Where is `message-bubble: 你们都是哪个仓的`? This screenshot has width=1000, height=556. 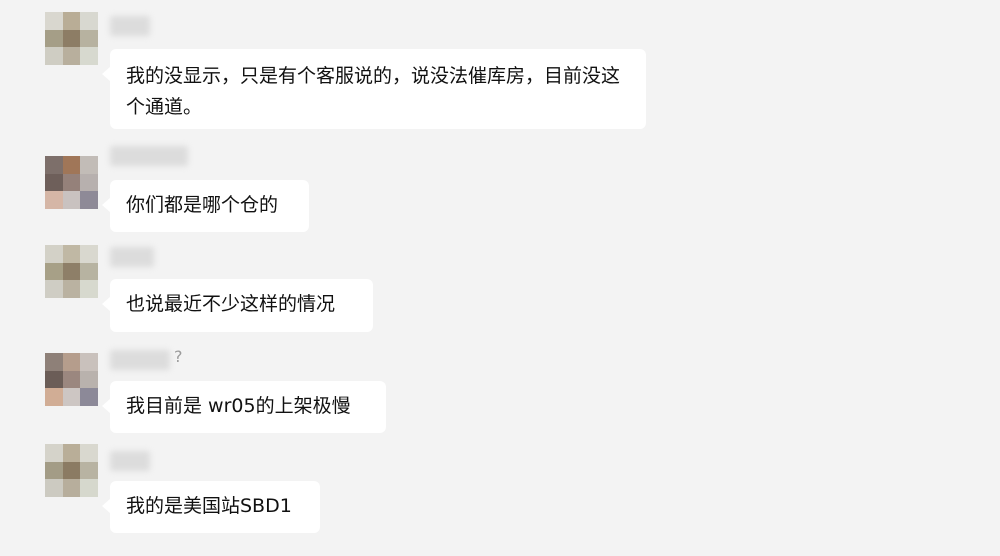 message-bubble: 你们都是哪个仓的 is located at coordinates (205, 206).